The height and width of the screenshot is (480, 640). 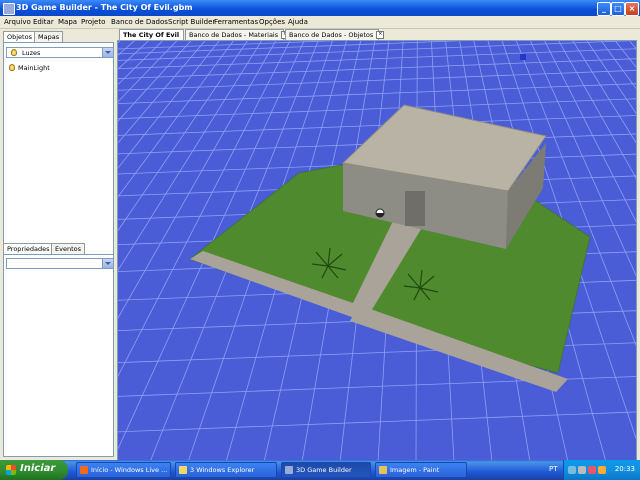 I want to click on close-icon: ×, so click(x=380, y=35).